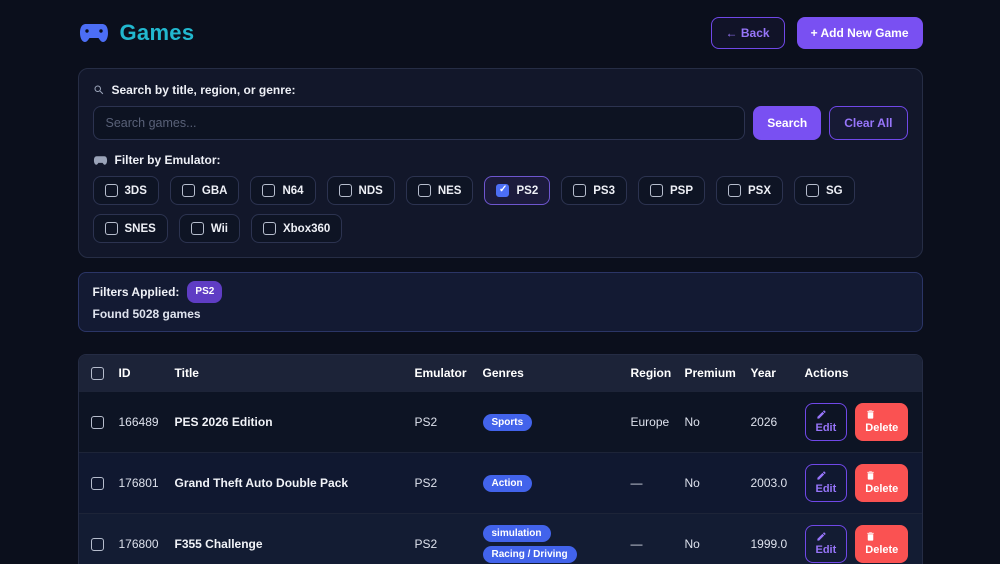 This screenshot has height=564, width=1000. I want to click on checkbox-checked-icon, so click(503, 190).